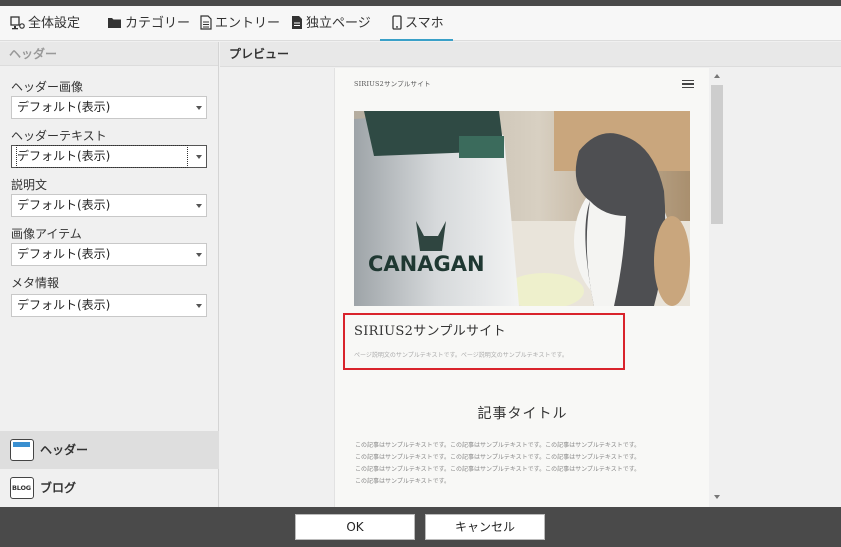 This screenshot has height=547, width=841. What do you see at coordinates (403, 481) in the screenshot?
I see `article-line: この記事はサンプルテキストです。` at bounding box center [403, 481].